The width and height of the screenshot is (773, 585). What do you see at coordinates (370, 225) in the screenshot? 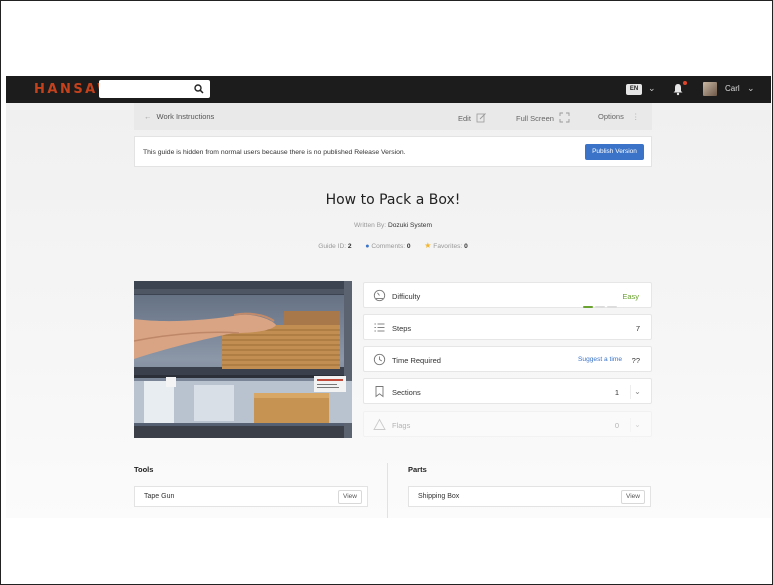
I see `written-by-label: Written By:` at bounding box center [370, 225].